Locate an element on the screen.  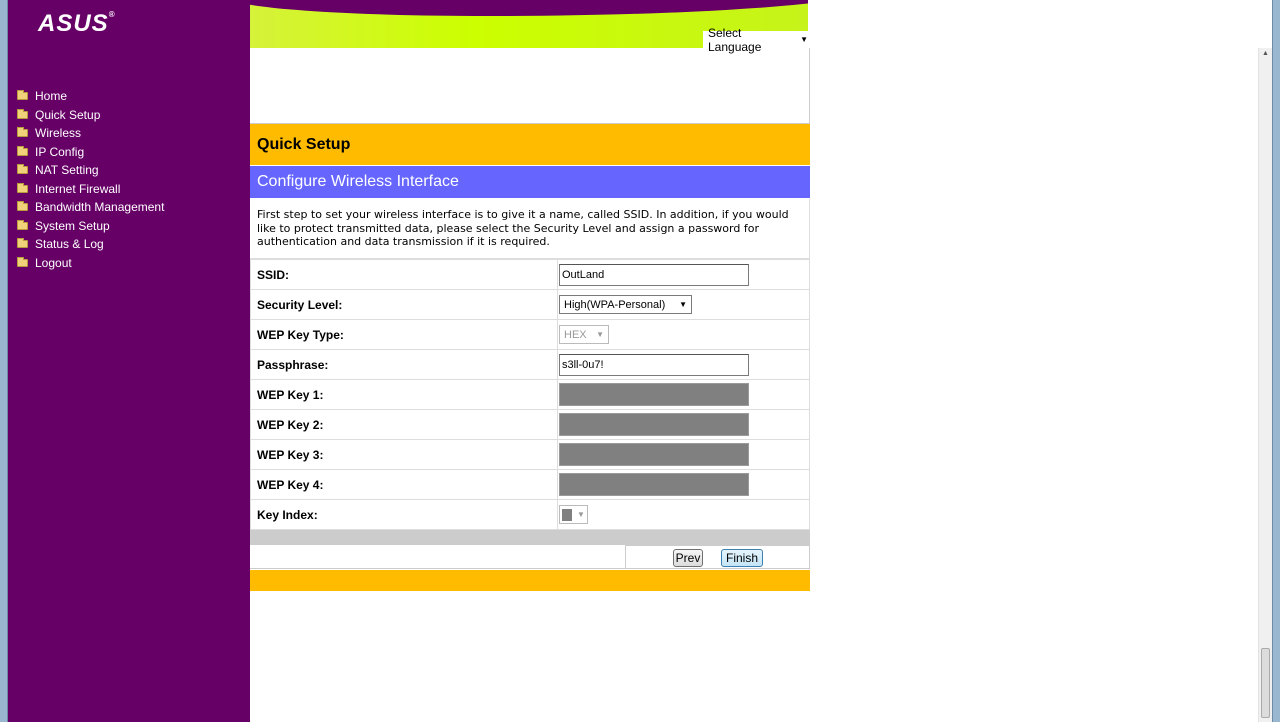
security-level-label: Security Level: is located at coordinates (404, 304).